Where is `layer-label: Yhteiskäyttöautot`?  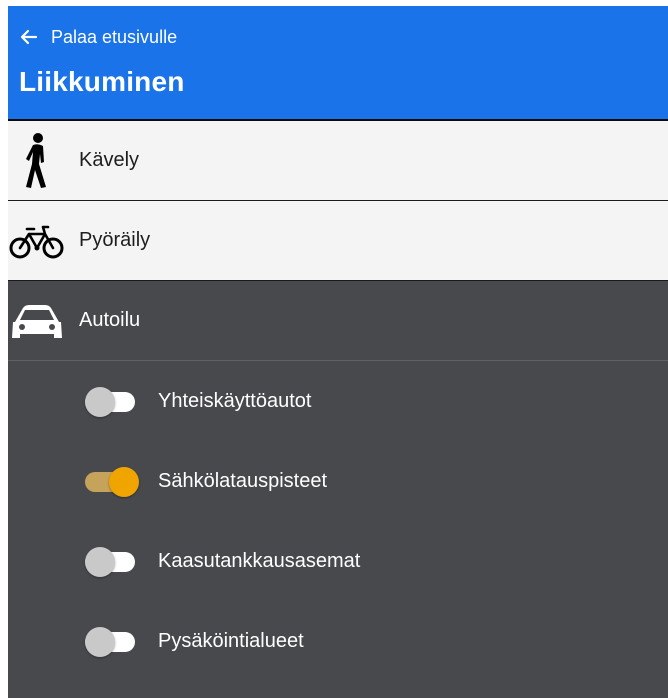 layer-label: Yhteiskäyttöautot is located at coordinates (235, 400).